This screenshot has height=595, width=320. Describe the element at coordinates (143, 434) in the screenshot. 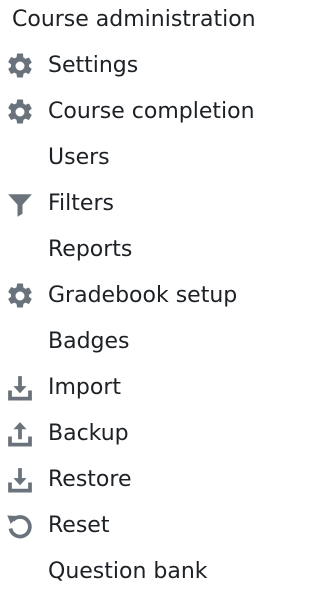

I see `menu-item-backup: Backup` at that location.